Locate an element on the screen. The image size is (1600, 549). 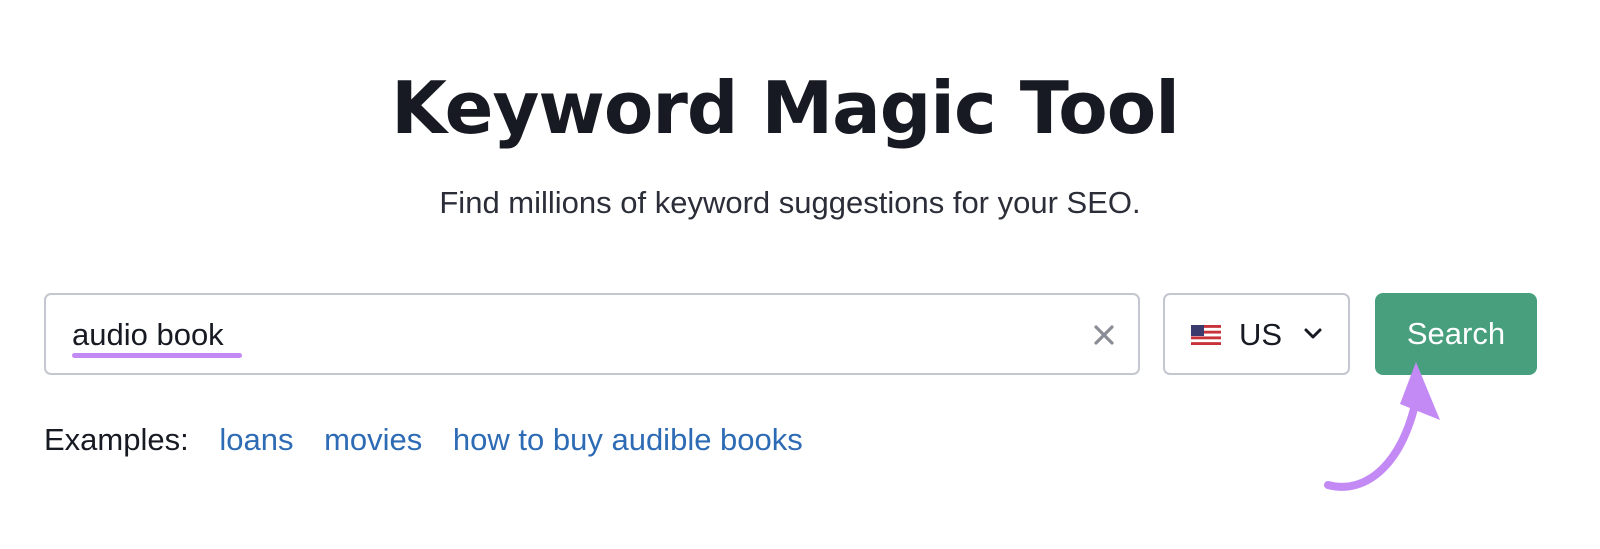
curved-arrow-icon is located at coordinates (1382, 426).